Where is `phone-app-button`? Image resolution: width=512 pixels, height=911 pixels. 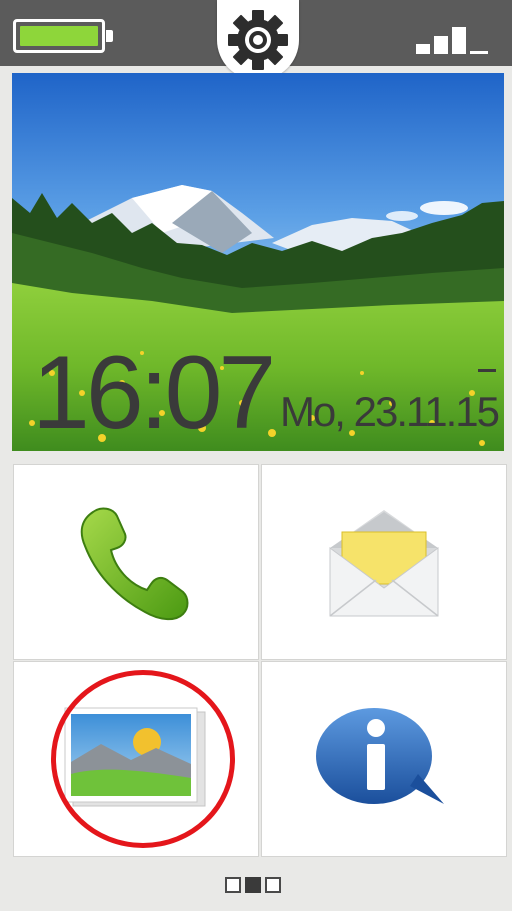
phone-app-button is located at coordinates (136, 562).